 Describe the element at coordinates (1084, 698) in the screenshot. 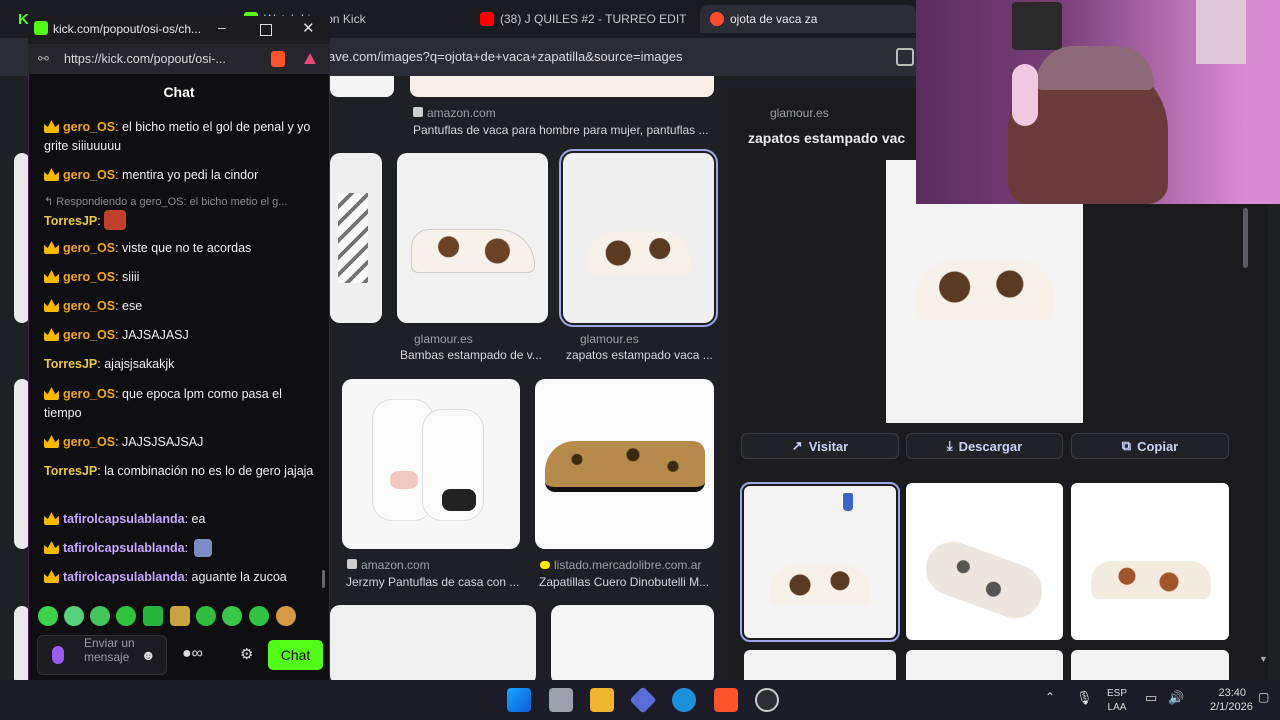

I see `microphone-icon: 🎙` at that location.